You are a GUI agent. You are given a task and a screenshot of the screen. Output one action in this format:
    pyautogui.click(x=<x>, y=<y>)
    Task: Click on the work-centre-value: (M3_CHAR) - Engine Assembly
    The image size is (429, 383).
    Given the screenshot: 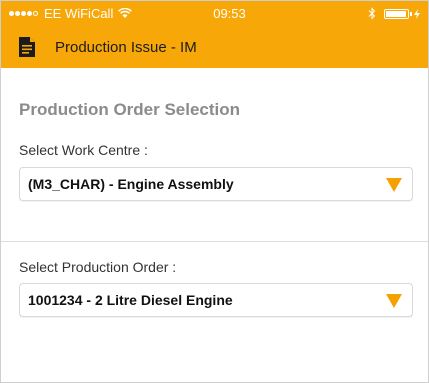 What is the action you would take?
    pyautogui.click(x=131, y=184)
    